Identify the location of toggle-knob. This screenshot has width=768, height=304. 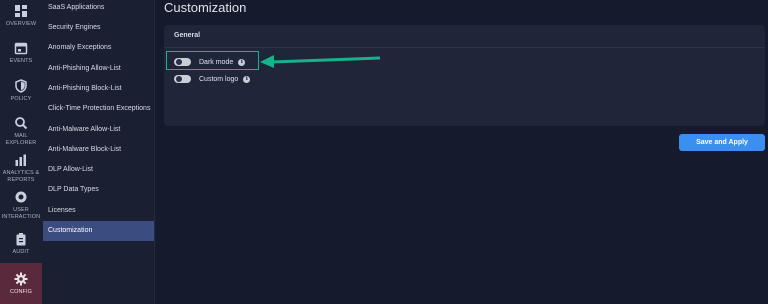
(179, 79).